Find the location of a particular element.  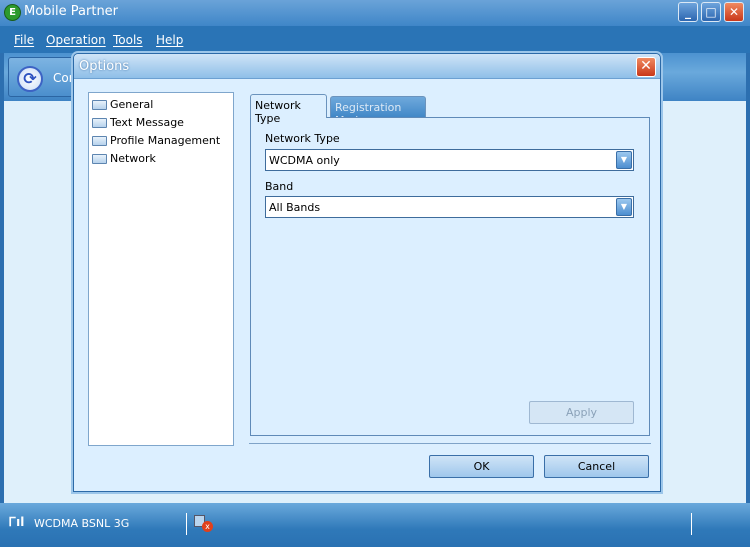

folder-open-icon is located at coordinates (99, 159).